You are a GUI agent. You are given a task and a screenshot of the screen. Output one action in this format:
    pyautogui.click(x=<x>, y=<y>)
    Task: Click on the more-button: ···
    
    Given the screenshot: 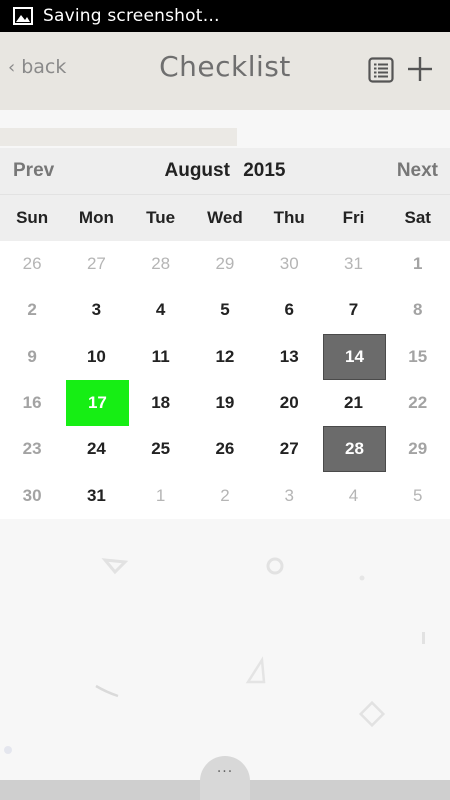 What is the action you would take?
    pyautogui.click(x=225, y=778)
    